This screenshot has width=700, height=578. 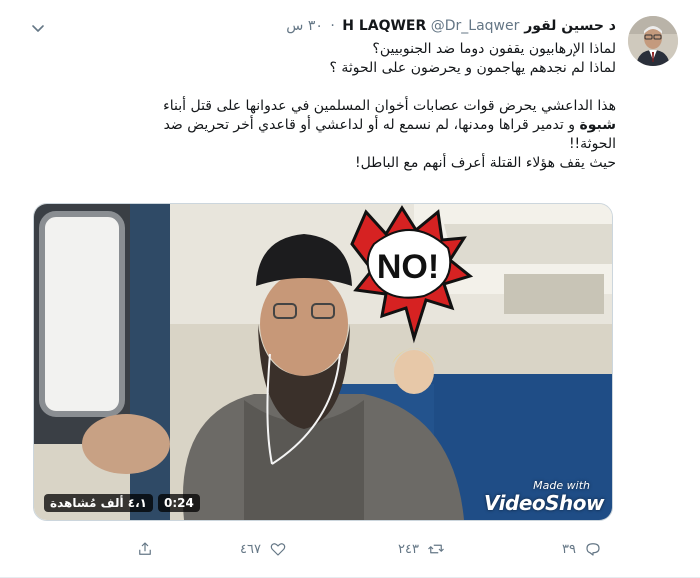 What do you see at coordinates (436, 549) in the screenshot?
I see `retweet-icon` at bounding box center [436, 549].